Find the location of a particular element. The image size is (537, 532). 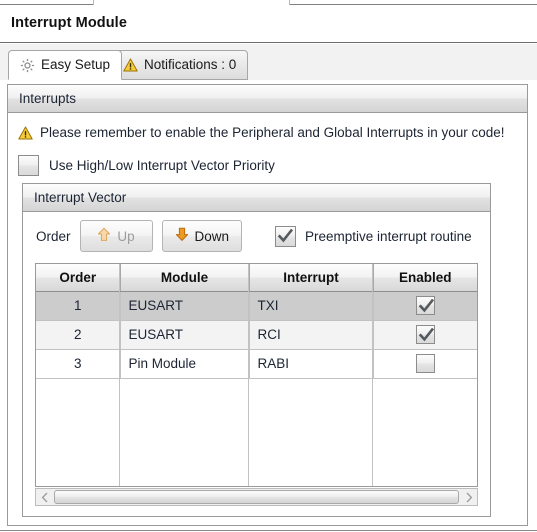

cell-order: 2 is located at coordinates (78, 335).